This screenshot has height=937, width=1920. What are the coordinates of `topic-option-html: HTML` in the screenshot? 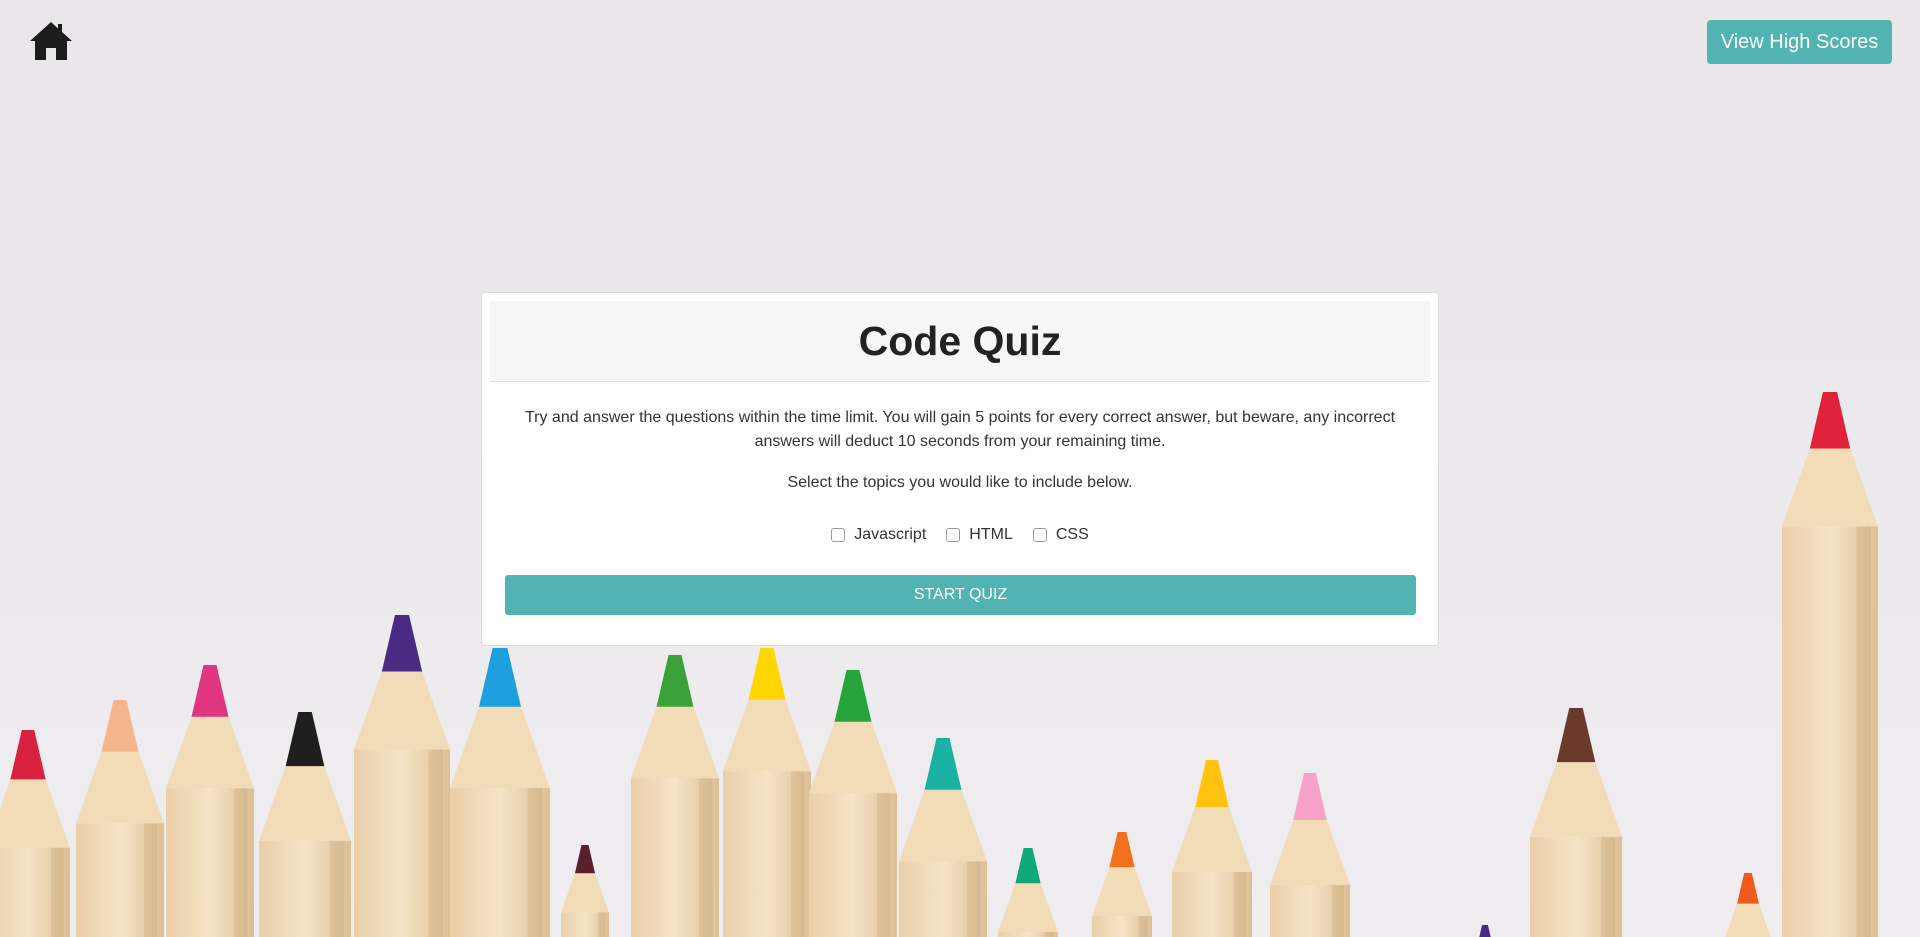 It's located at (979, 535).